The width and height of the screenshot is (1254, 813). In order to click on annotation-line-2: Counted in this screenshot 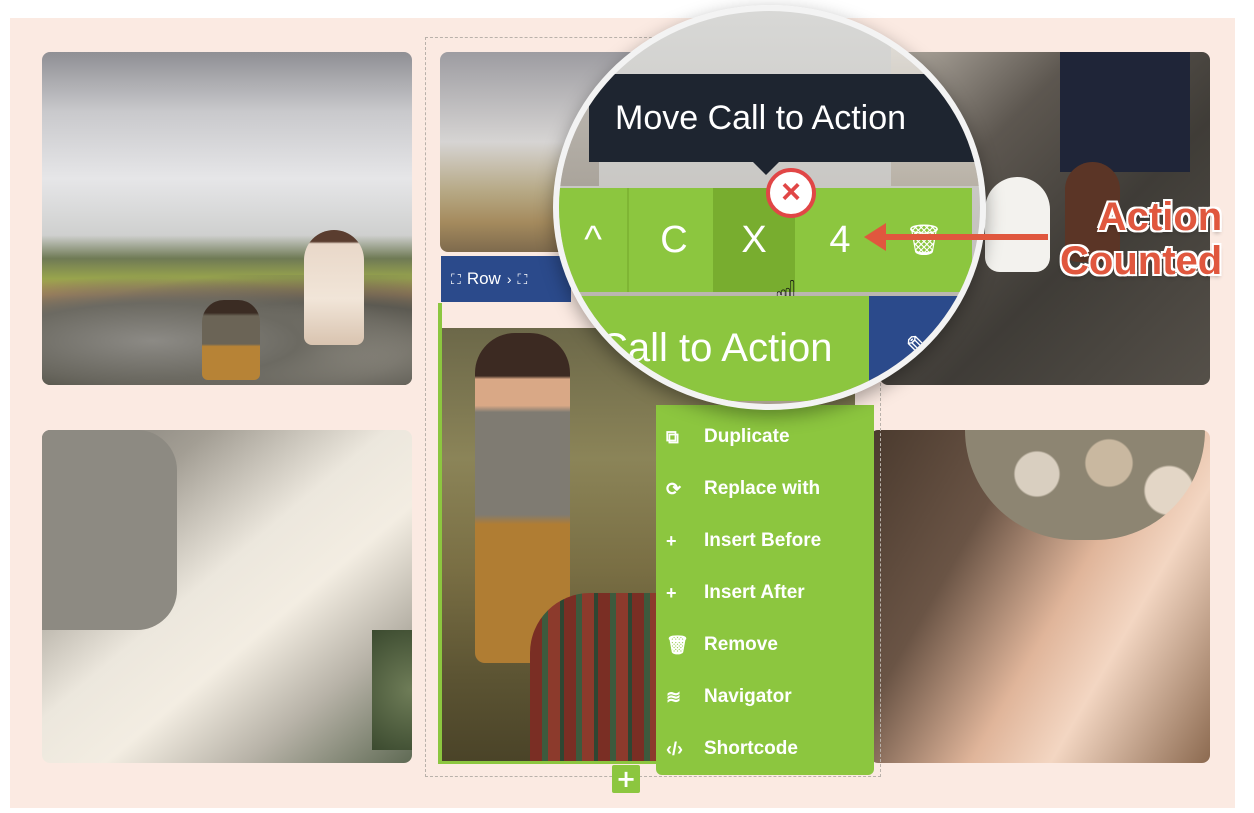, I will do `click(1141, 261)`.